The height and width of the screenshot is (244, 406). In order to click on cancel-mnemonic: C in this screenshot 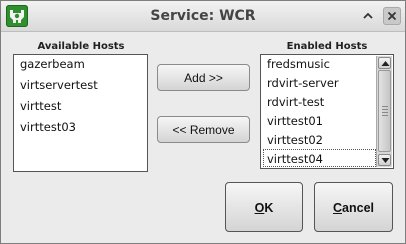, I will do `click(338, 208)`.